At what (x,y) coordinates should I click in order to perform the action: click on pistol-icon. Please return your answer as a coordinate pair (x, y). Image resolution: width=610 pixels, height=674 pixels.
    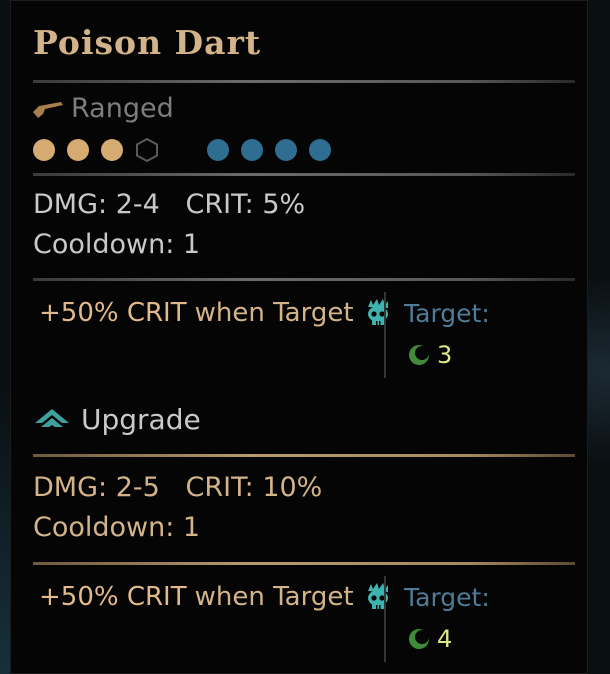
    Looking at the image, I should click on (48, 109).